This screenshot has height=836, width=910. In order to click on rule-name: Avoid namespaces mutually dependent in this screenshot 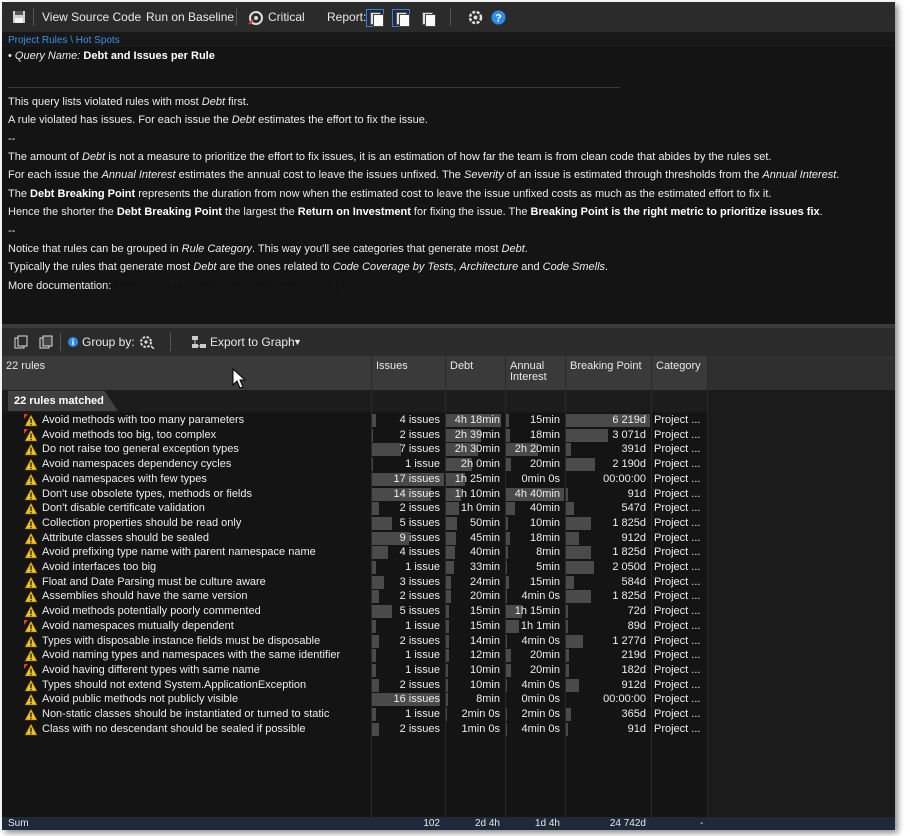, I will do `click(138, 626)`.